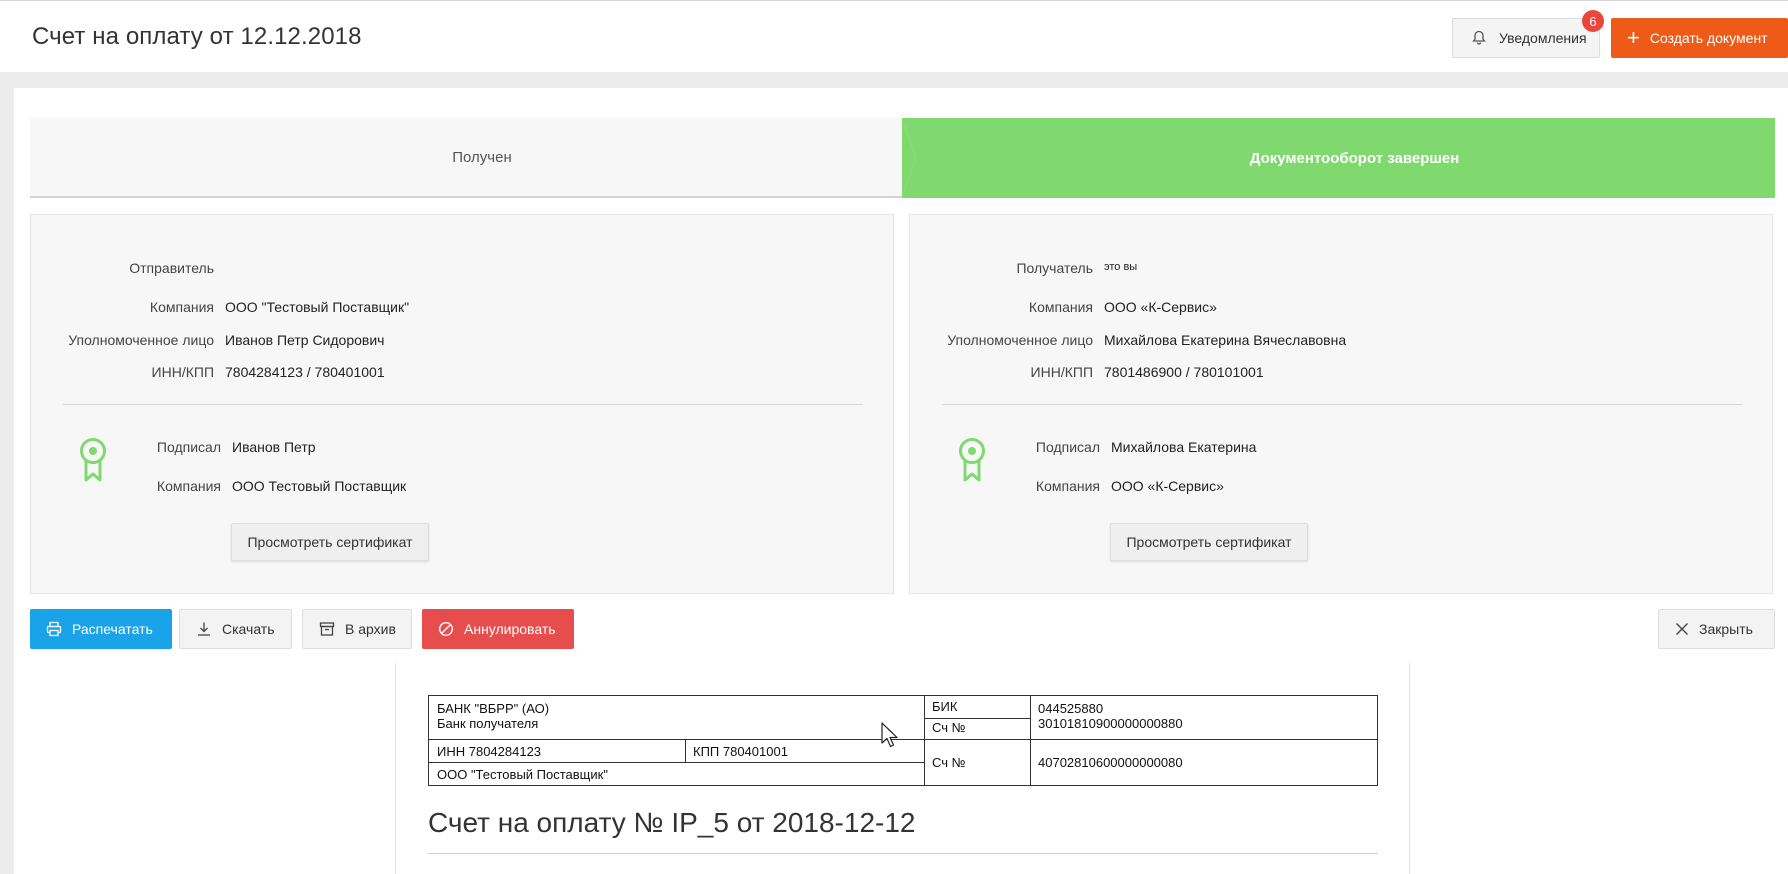 Image resolution: width=1788 pixels, height=874 pixels. I want to click on page-title: Счет на оплату от 12.12.2018, so click(197, 36).